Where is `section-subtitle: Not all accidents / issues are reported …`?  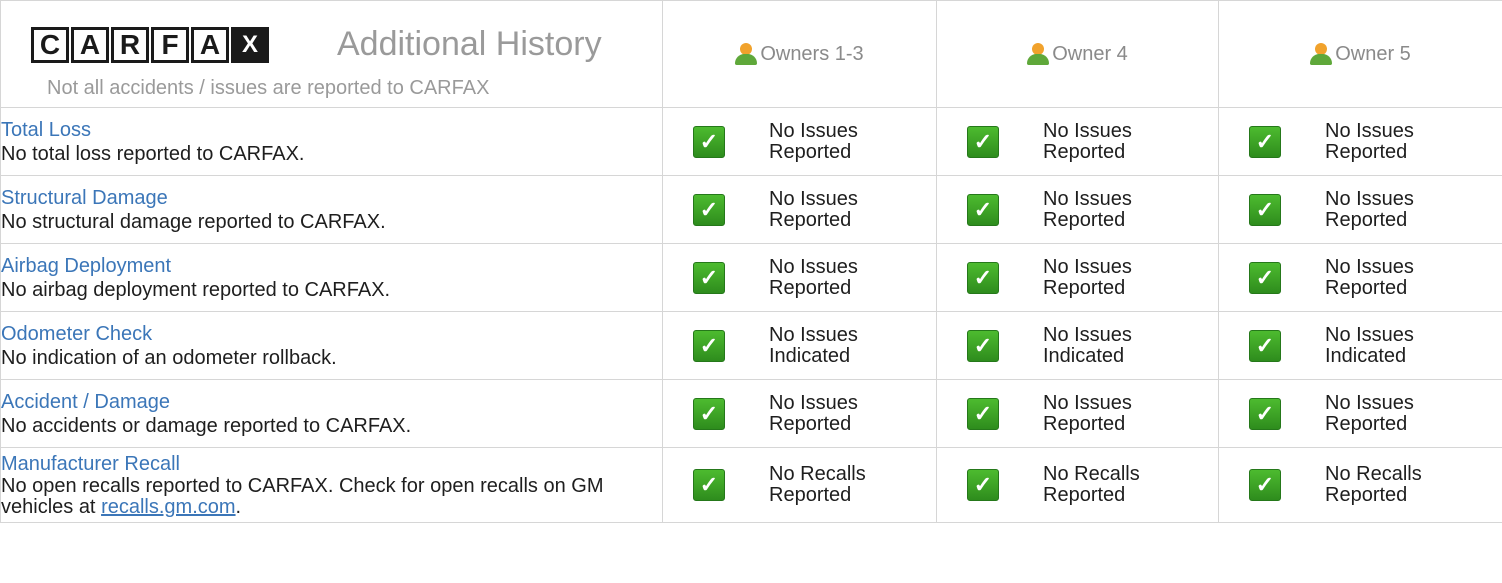
section-subtitle: Not all accidents / issues are reported … is located at coordinates (268, 88).